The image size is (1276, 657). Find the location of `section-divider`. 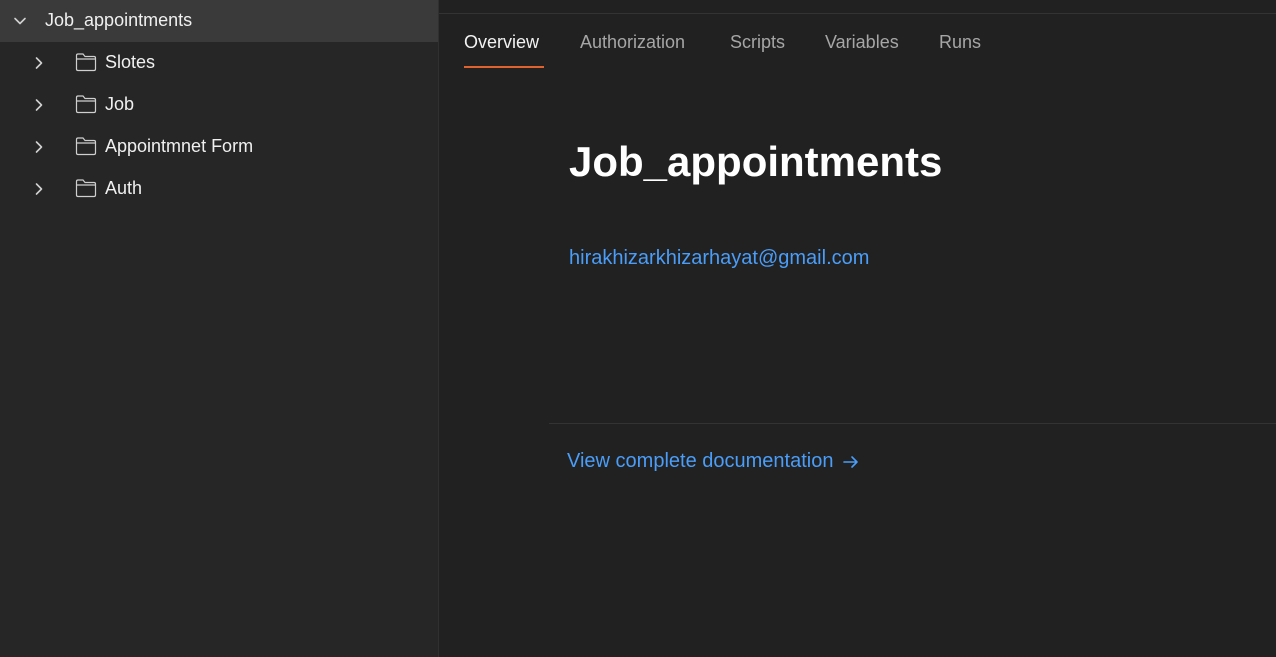

section-divider is located at coordinates (912, 423).